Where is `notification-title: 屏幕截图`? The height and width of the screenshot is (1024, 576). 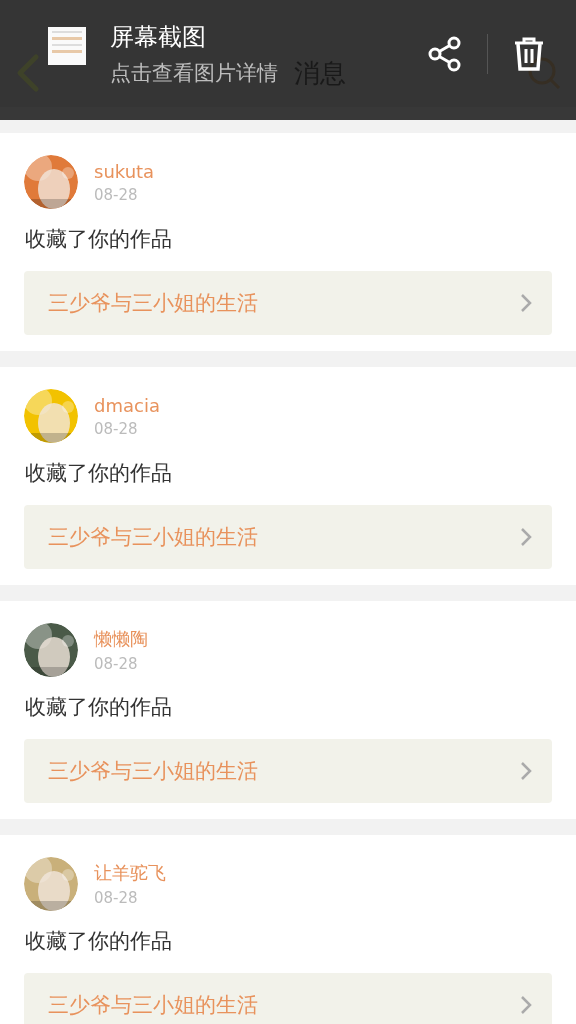 notification-title: 屏幕截图 is located at coordinates (158, 37).